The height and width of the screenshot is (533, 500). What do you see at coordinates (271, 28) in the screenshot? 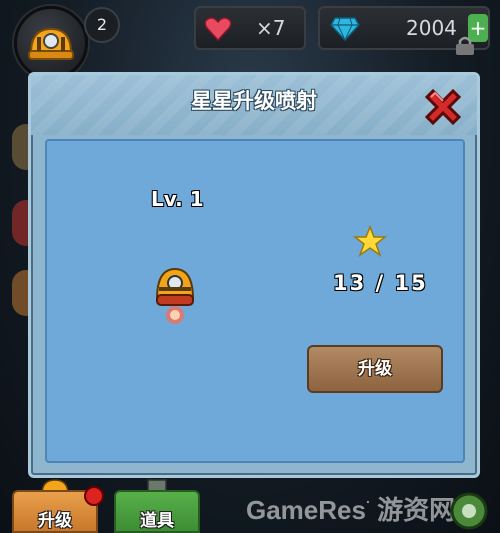
I see `lives-count: ×7` at bounding box center [271, 28].